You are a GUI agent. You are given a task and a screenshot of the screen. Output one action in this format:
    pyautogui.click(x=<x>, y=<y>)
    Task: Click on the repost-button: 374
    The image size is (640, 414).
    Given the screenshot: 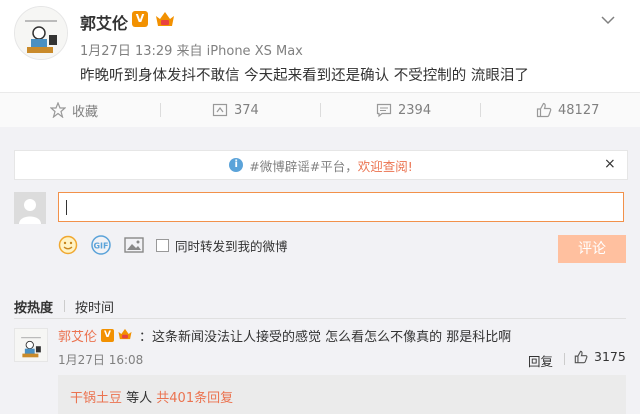 What is the action you would take?
    pyautogui.click(x=235, y=110)
    